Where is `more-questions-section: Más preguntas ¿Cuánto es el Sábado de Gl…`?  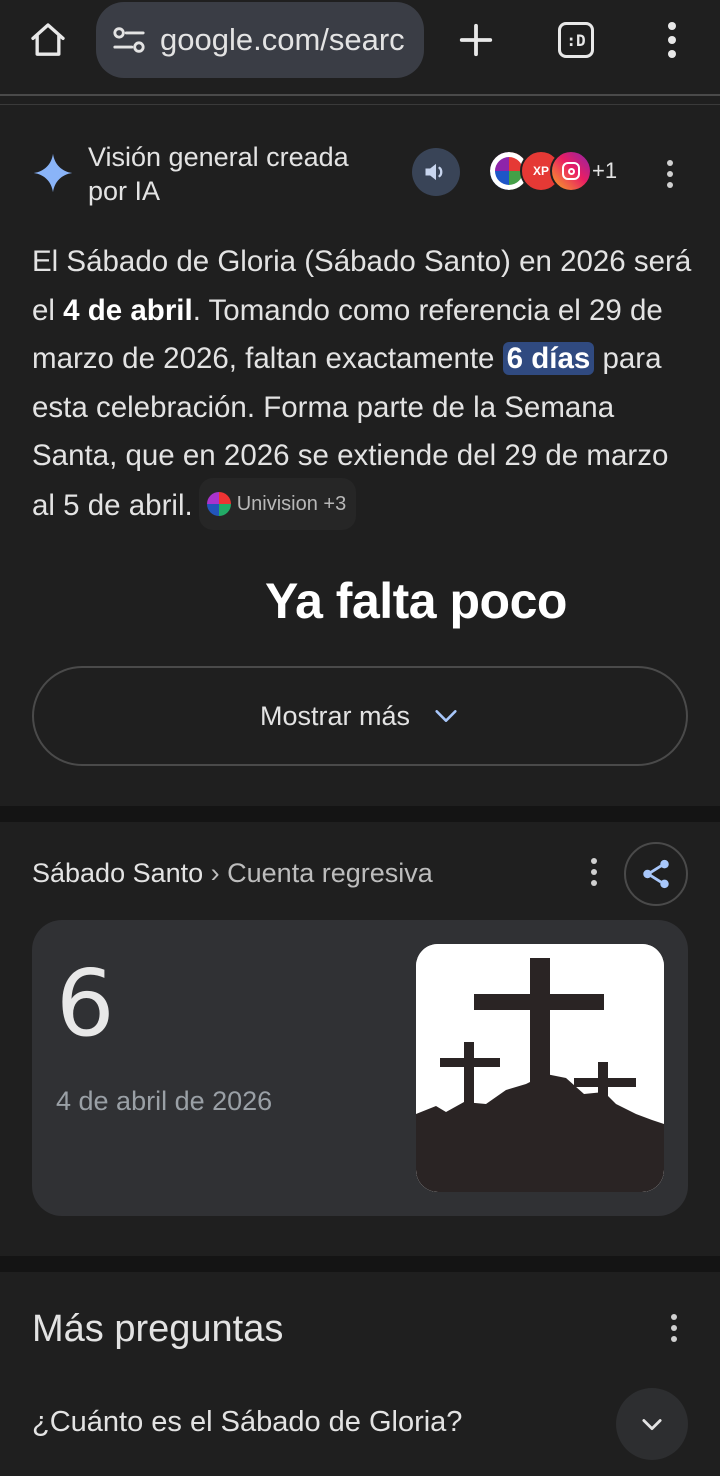 more-questions-section: Más preguntas ¿Cuánto es el Sábado de Gl… is located at coordinates (360, 1374).